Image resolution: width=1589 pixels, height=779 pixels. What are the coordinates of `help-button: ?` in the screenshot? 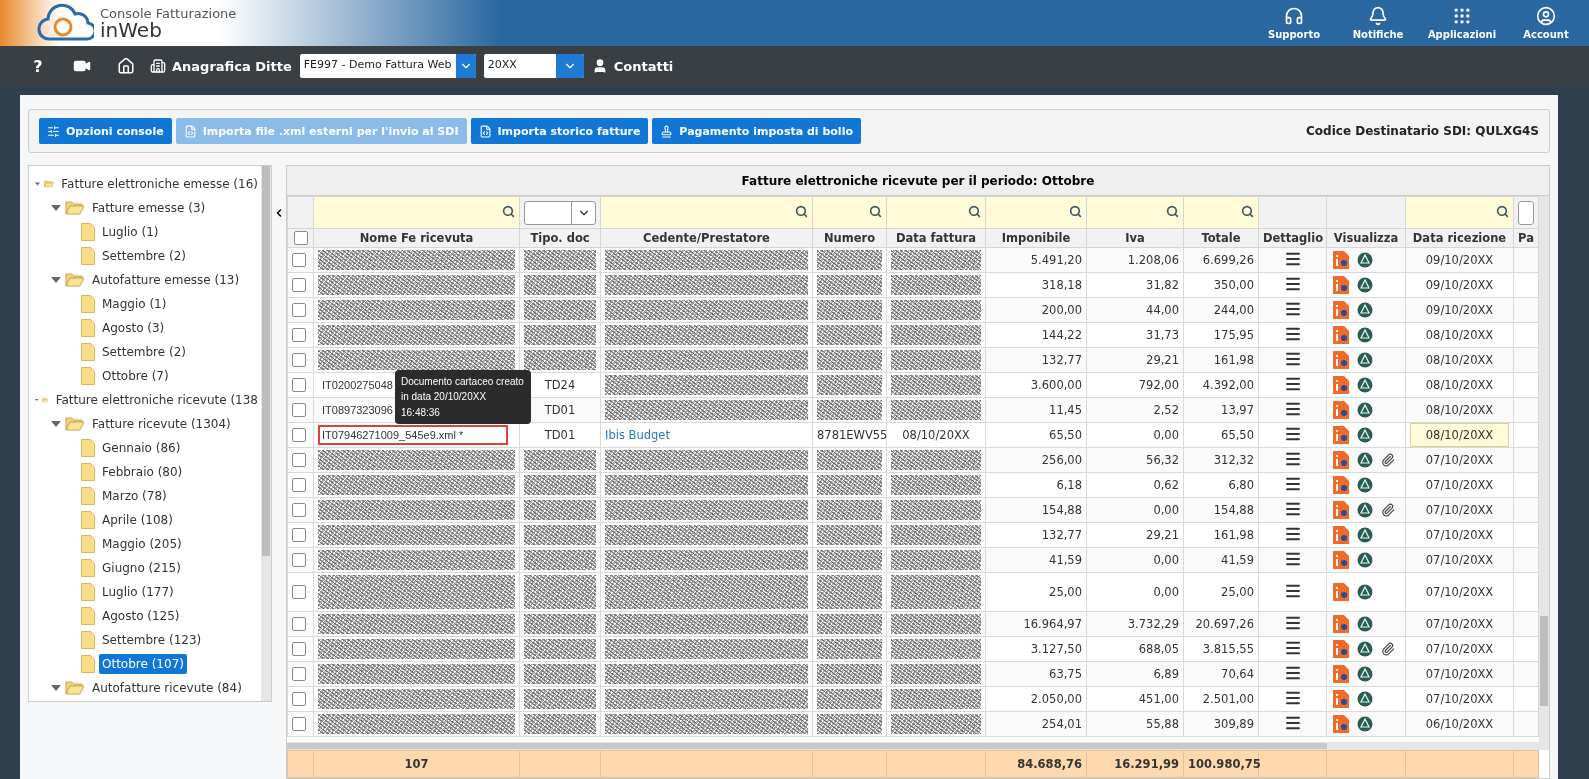 It's located at (38, 66).